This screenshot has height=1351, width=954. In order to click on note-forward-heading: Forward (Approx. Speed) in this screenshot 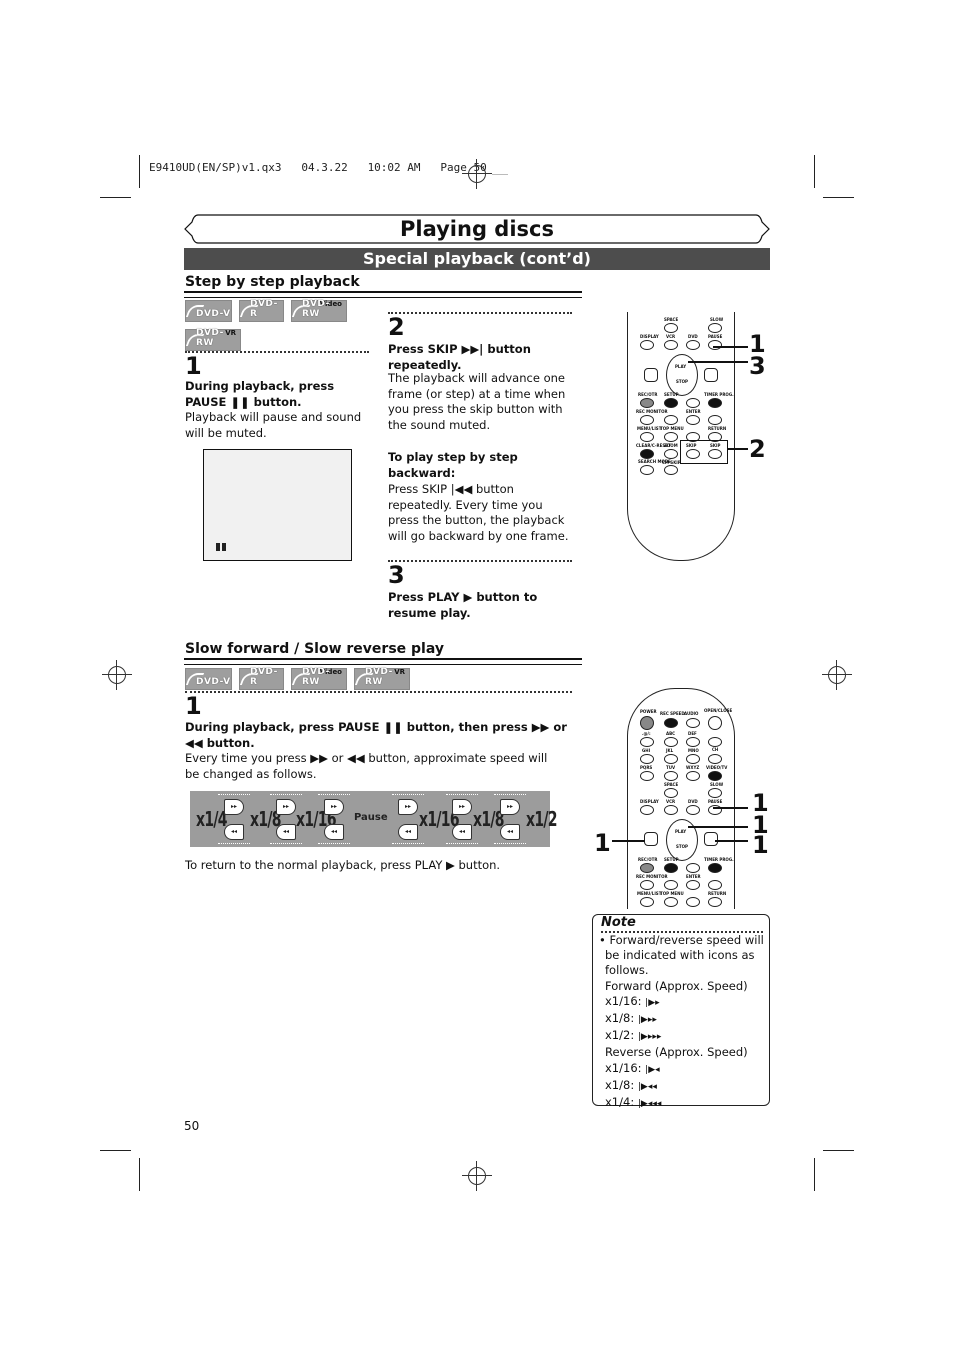, I will do `click(676, 985)`.